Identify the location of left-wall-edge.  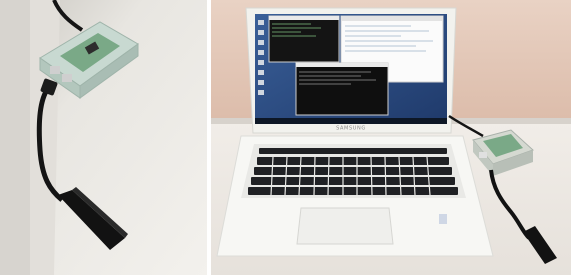
(15, 137).